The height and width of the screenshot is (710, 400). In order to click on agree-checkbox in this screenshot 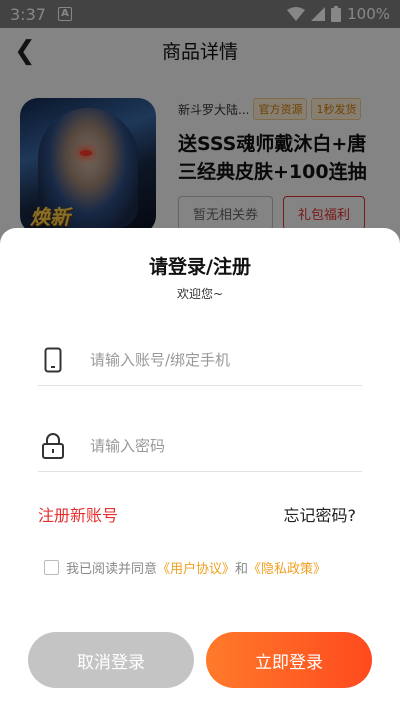, I will do `click(51, 567)`.